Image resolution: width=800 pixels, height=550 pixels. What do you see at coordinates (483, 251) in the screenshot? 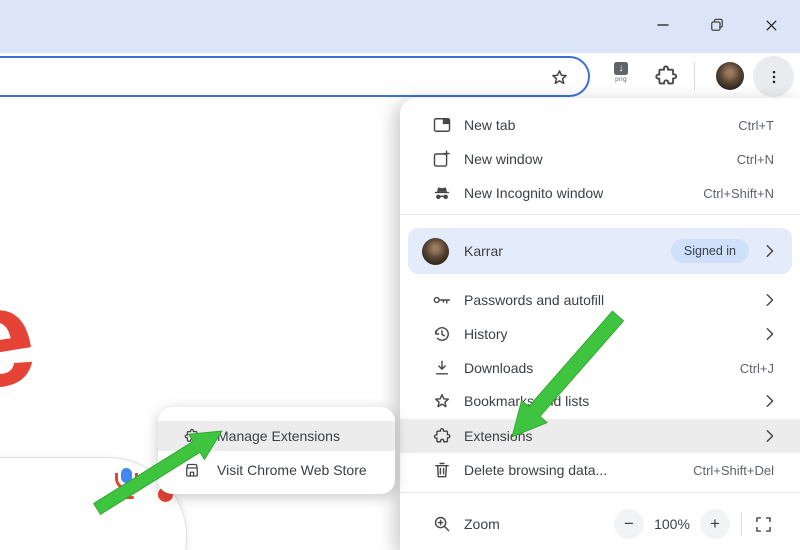
I see `profile-name: Karrar` at bounding box center [483, 251].